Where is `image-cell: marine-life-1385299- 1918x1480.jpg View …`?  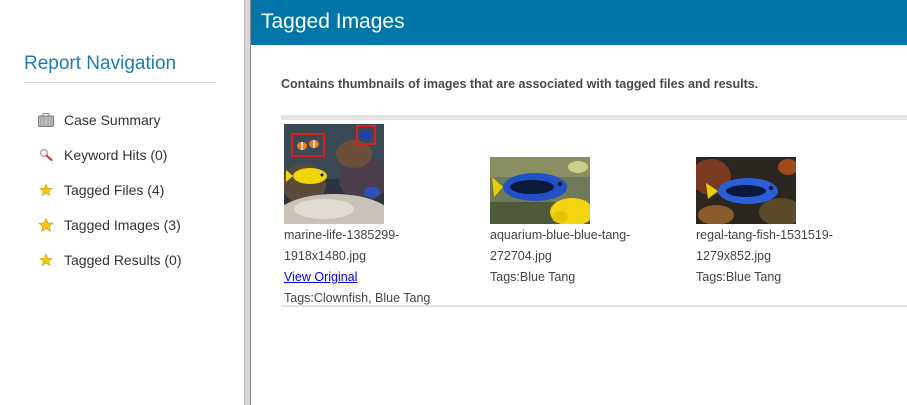 image-cell: marine-life-1385299- 1918x1480.jpg View … is located at coordinates (357, 216).